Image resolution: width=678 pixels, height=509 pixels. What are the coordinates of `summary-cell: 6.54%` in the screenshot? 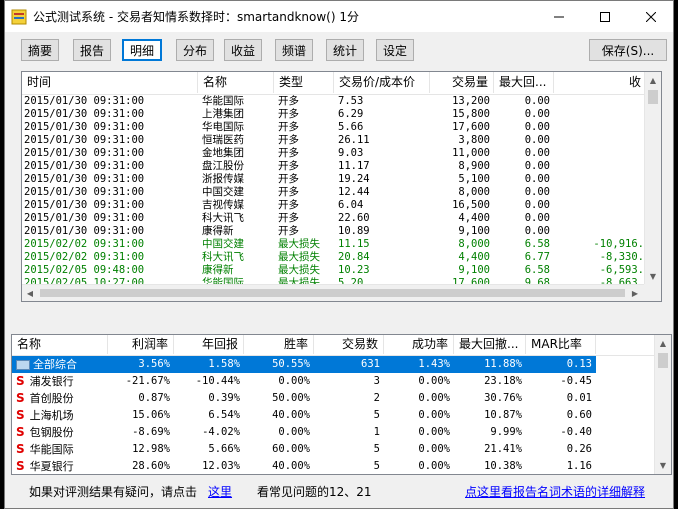 It's located at (224, 415).